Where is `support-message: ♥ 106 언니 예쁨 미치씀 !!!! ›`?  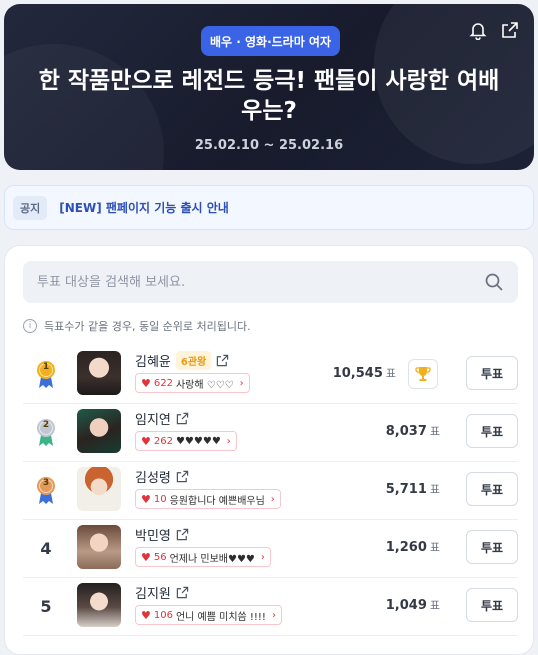 support-message: ♥ 106 언니 예쁨 미치씀 !!!! › is located at coordinates (208, 615).